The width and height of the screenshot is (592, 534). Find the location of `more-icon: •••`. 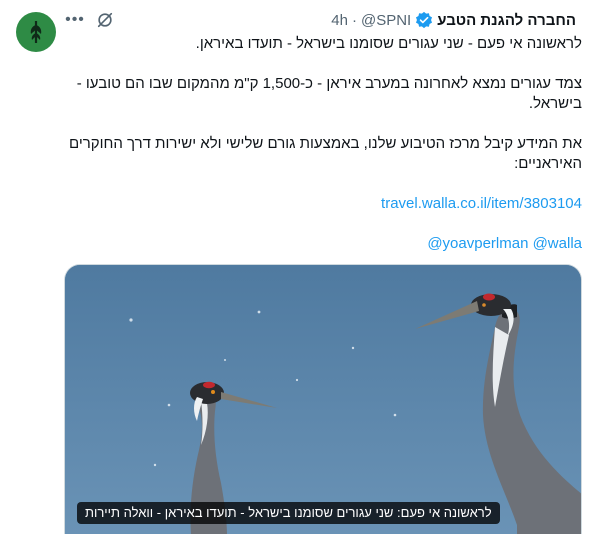

more-icon: ••• is located at coordinates (75, 20).